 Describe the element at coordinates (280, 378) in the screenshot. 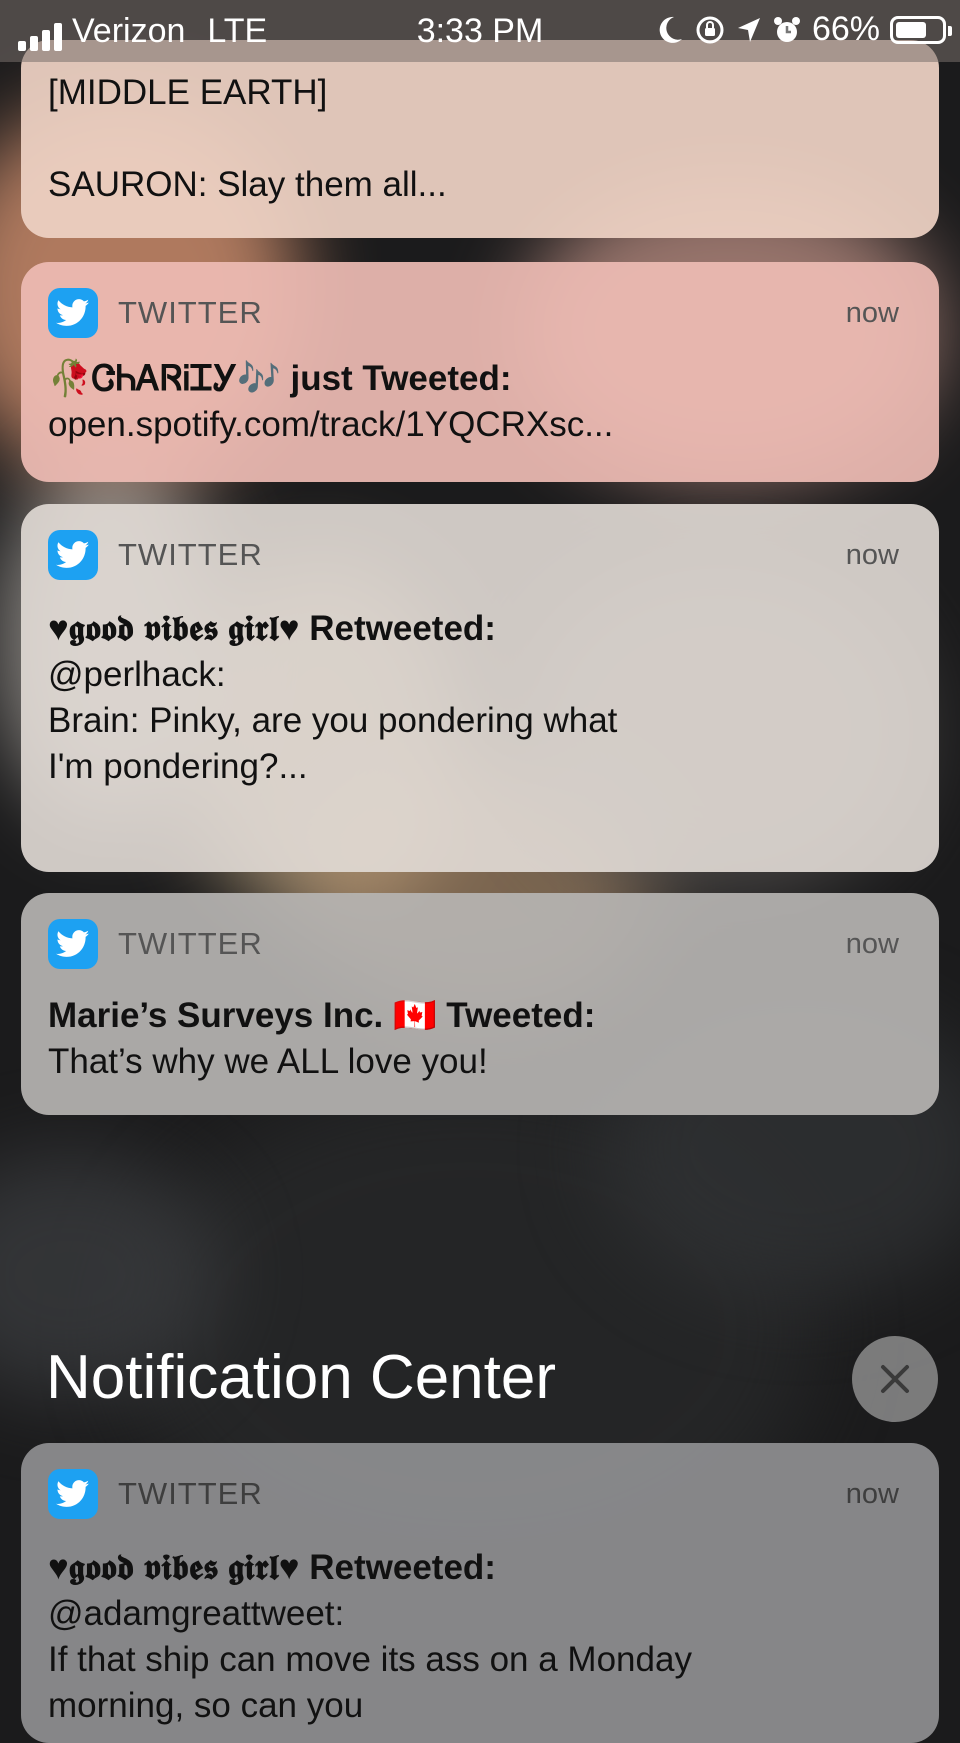

I see `notification-title: 🥀ᏣᏂᎪᏒᎥᏆᎩ🎶 just Tweeted:` at that location.